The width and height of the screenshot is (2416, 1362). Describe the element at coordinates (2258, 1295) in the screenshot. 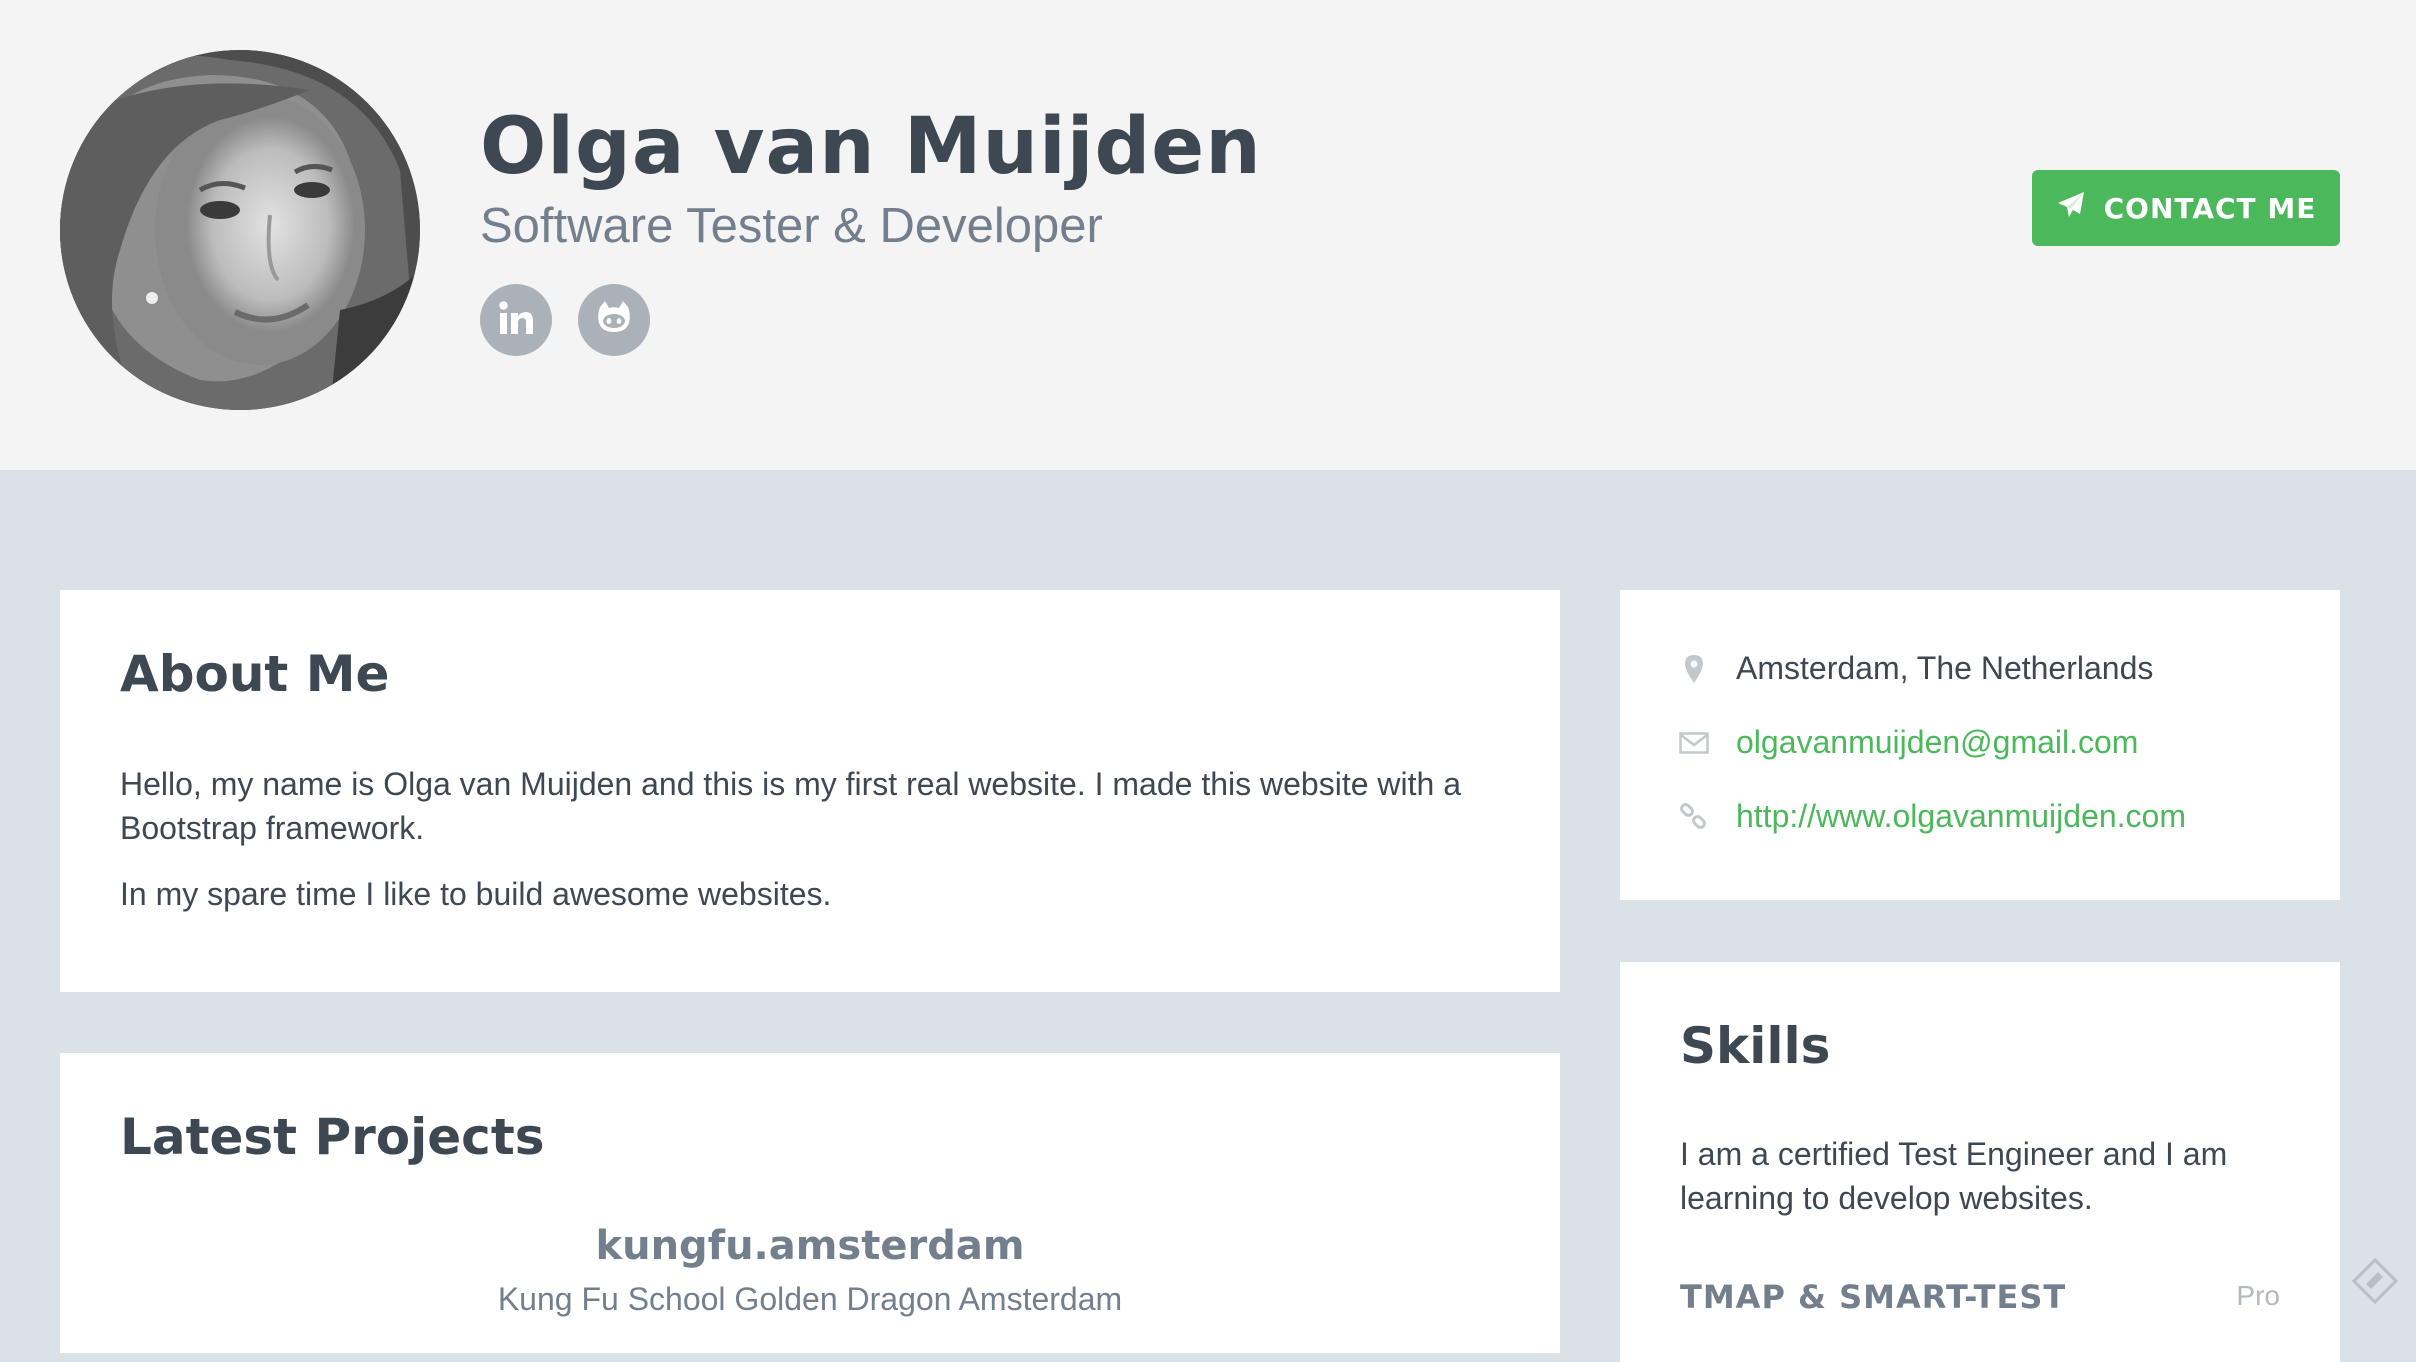

I see `skill-level: Pro` at that location.